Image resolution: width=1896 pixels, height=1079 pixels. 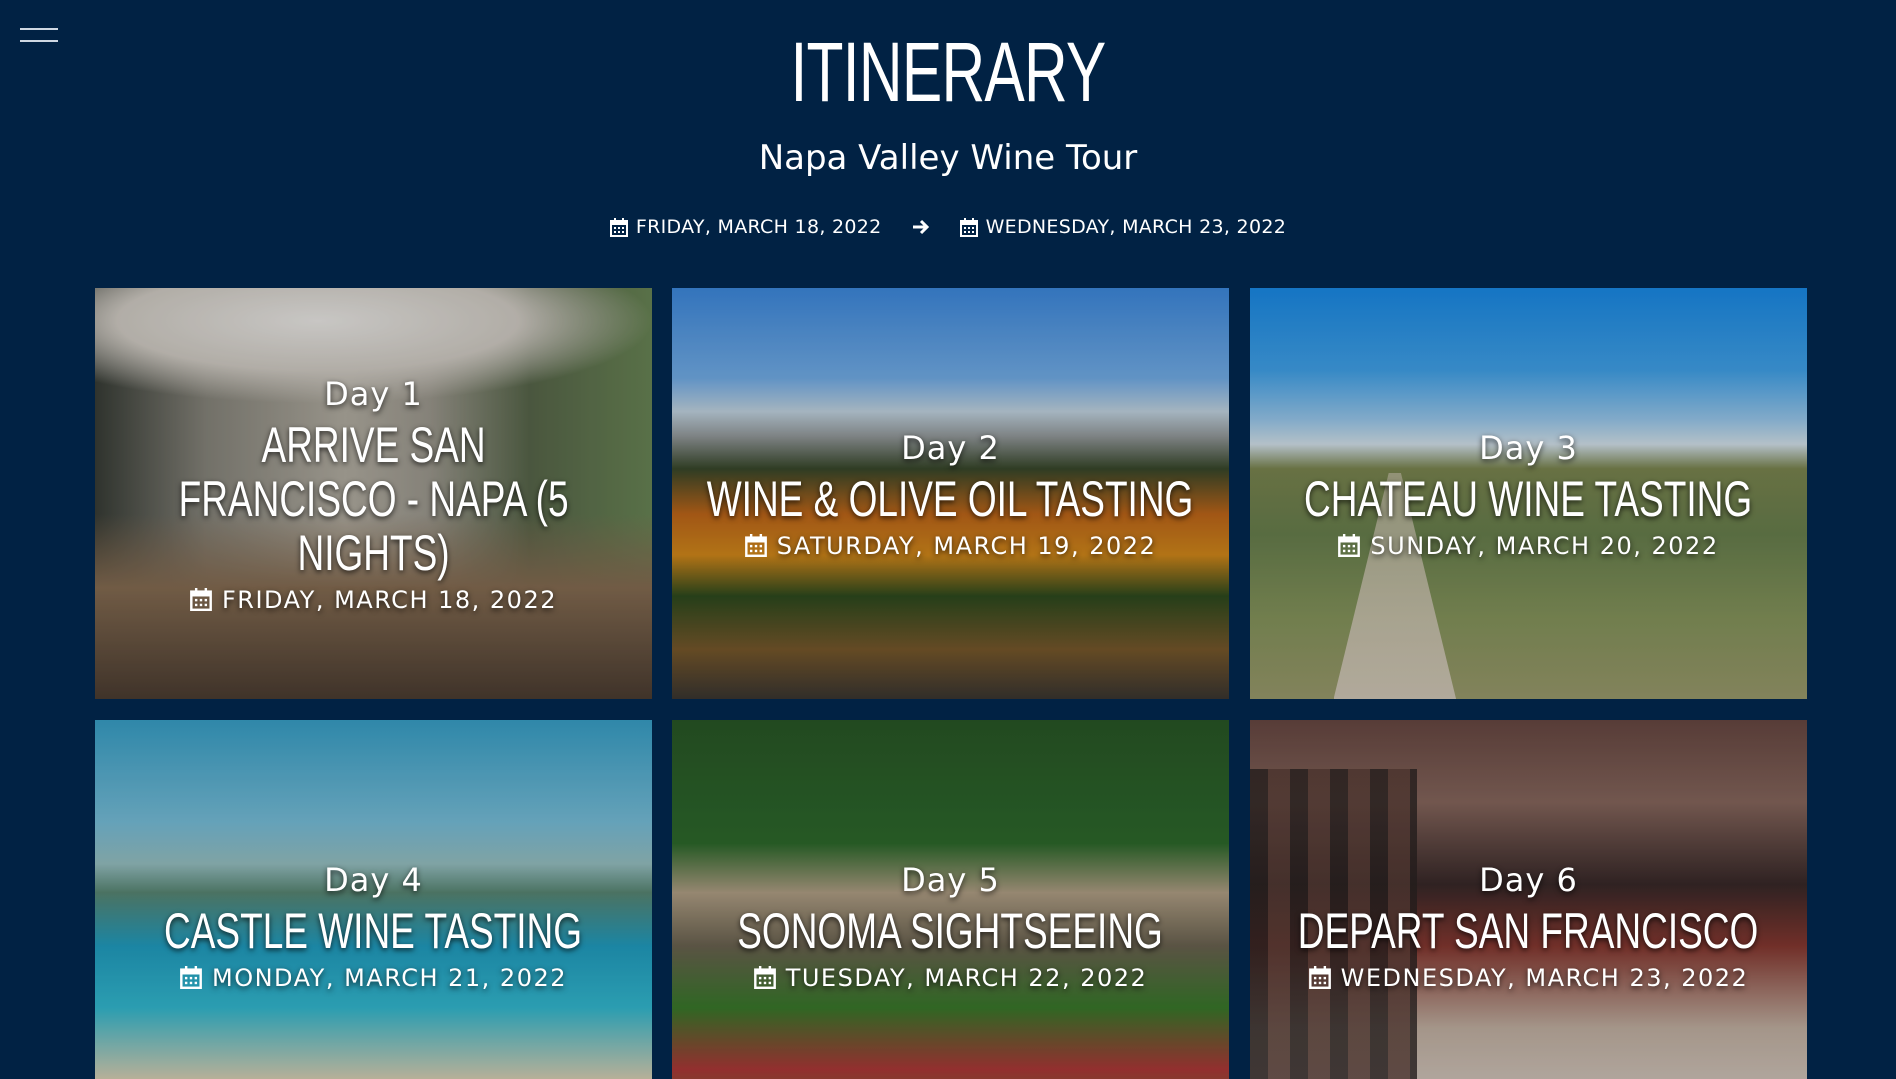 I want to click on day-title: CASTLE WINE TASTING, so click(x=373, y=930).